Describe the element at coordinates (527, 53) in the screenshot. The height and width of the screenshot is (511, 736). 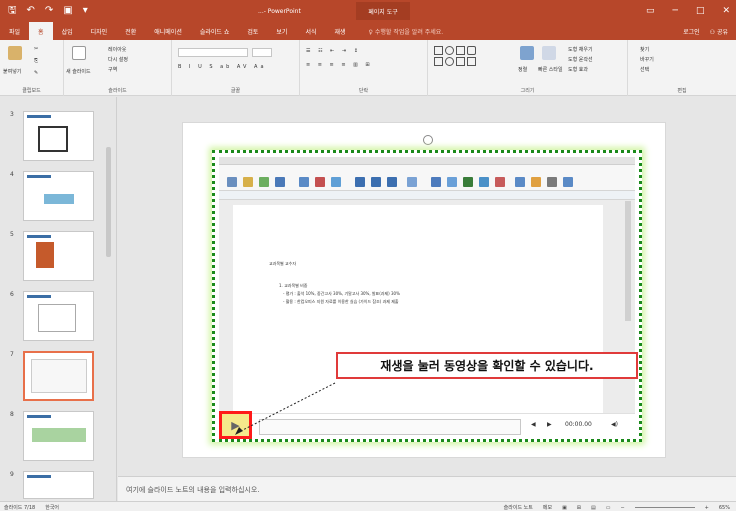
I see `arrange-icon` at that location.